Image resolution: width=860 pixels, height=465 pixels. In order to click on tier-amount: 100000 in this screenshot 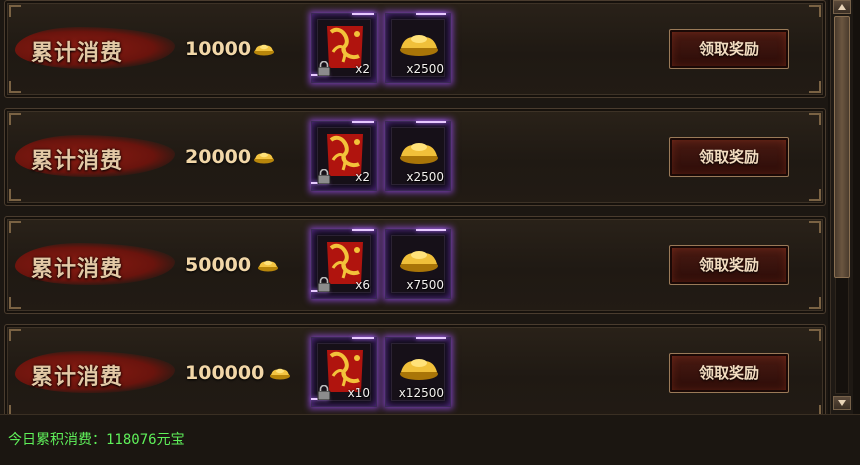, I will do `click(225, 373)`.